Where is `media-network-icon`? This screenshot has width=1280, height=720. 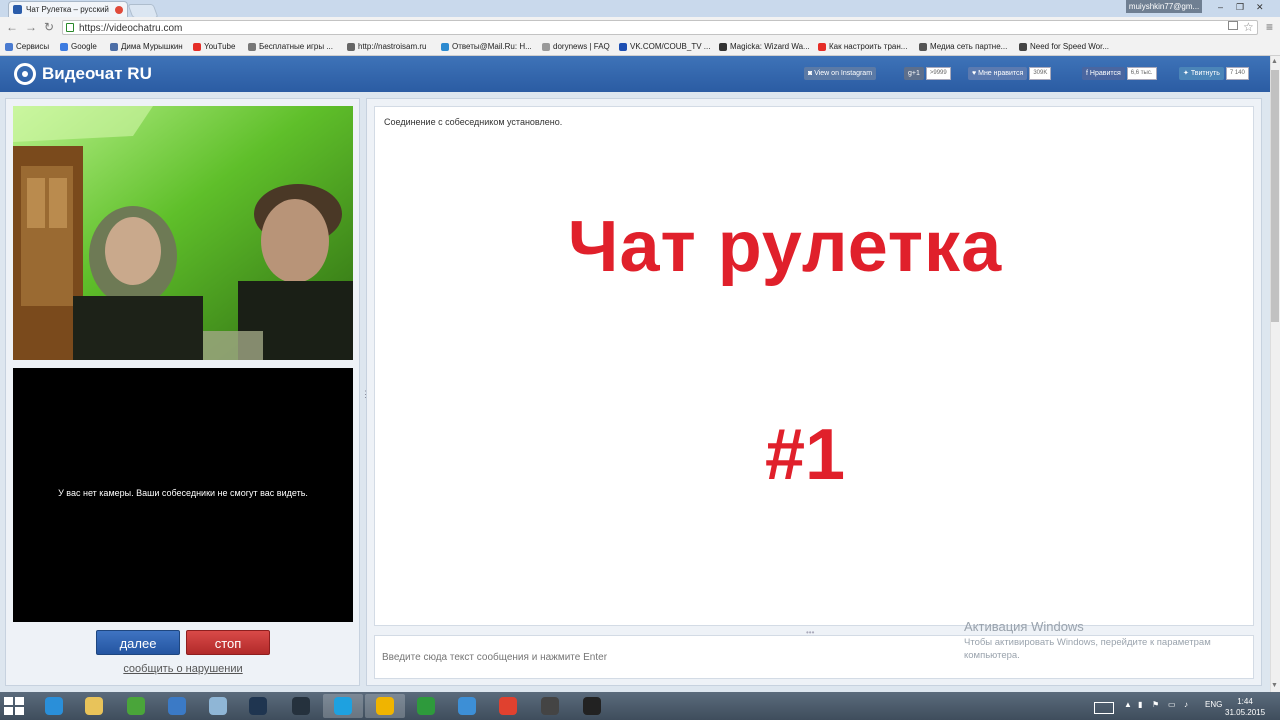 media-network-icon is located at coordinates (923, 46).